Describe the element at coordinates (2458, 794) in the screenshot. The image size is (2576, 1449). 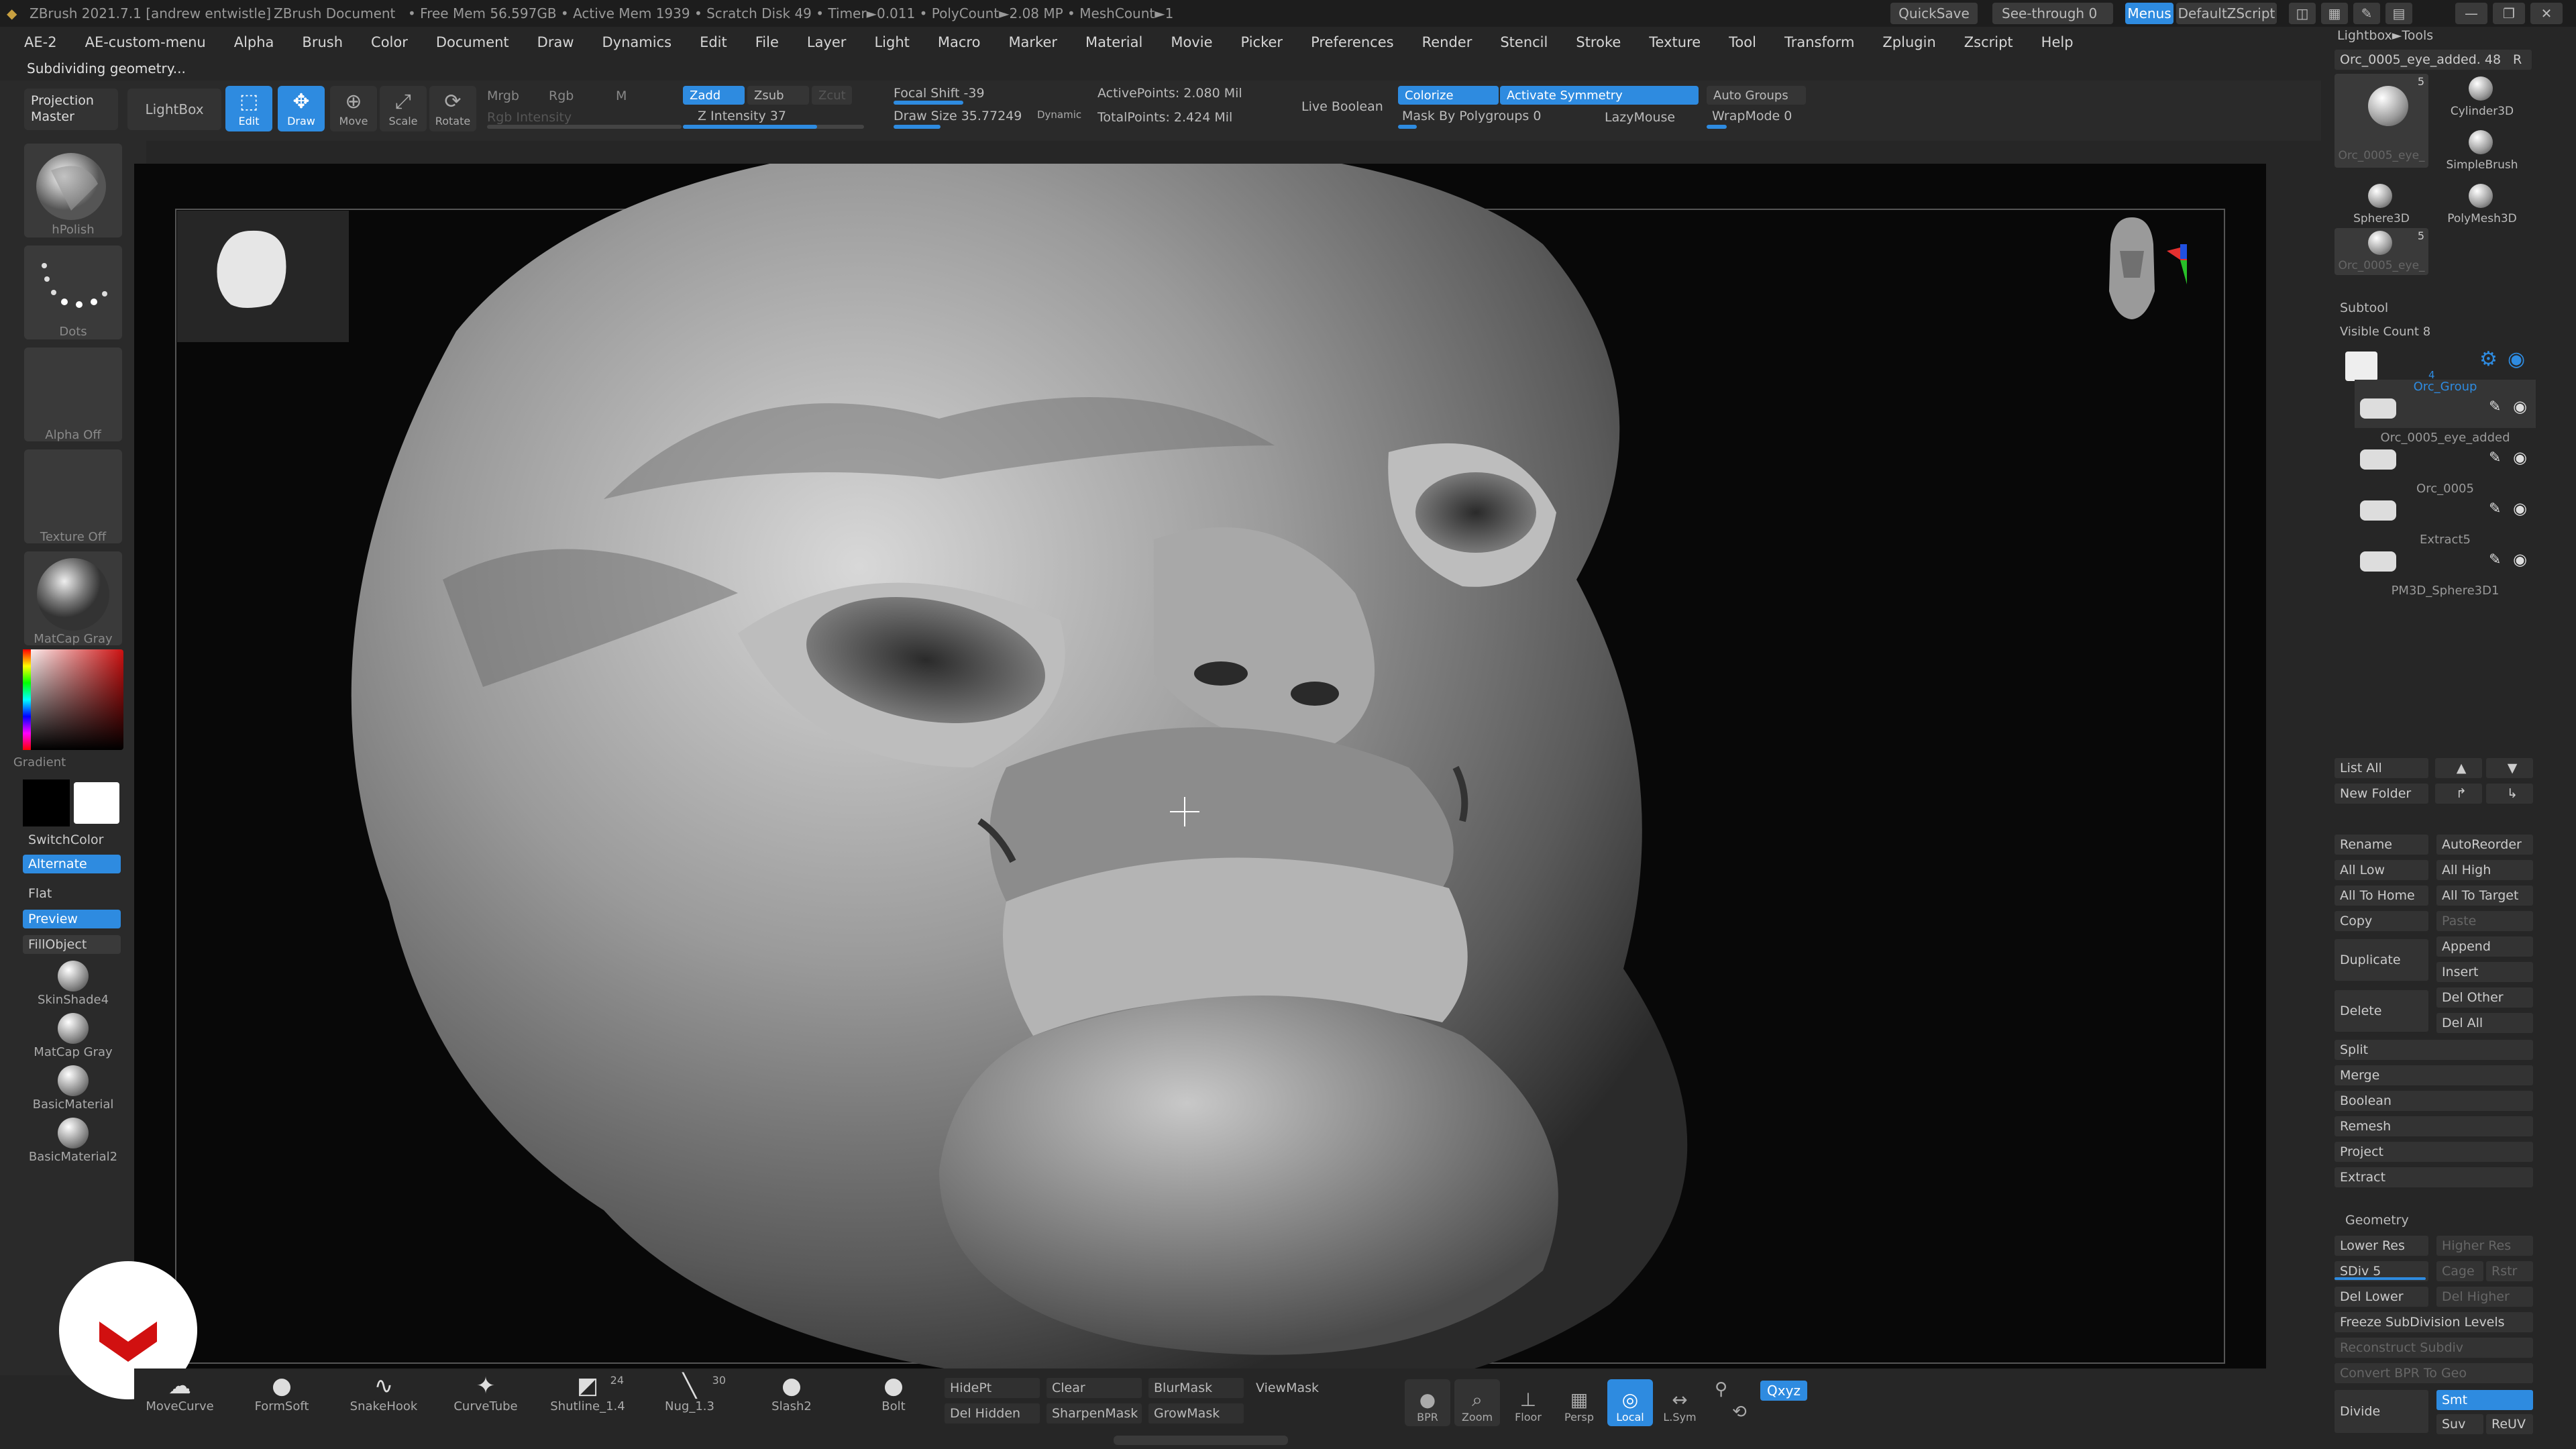
I see `folder-up-icon: ↱` at that location.